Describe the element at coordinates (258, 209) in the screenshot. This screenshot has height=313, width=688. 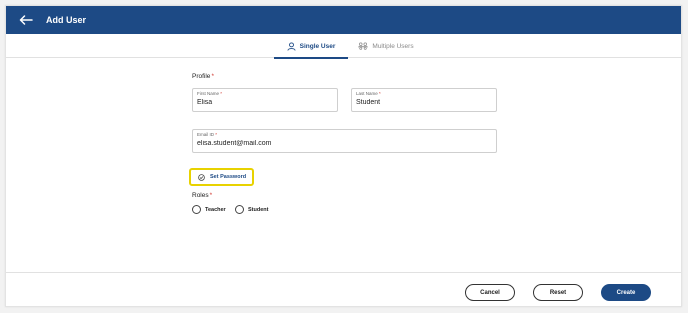
I see `role-student-label: Student` at that location.